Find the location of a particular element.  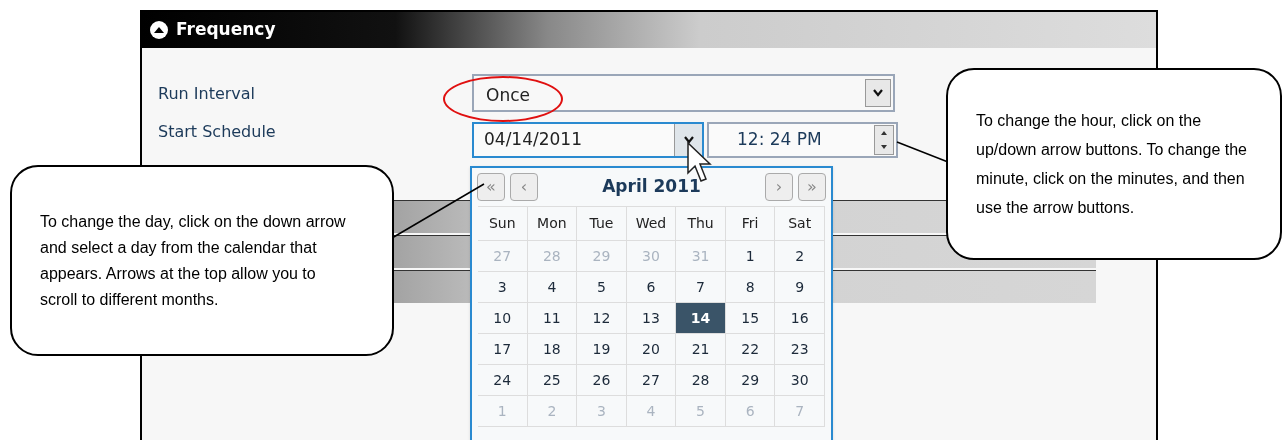

triangle-up-icon is located at coordinates (159, 30).